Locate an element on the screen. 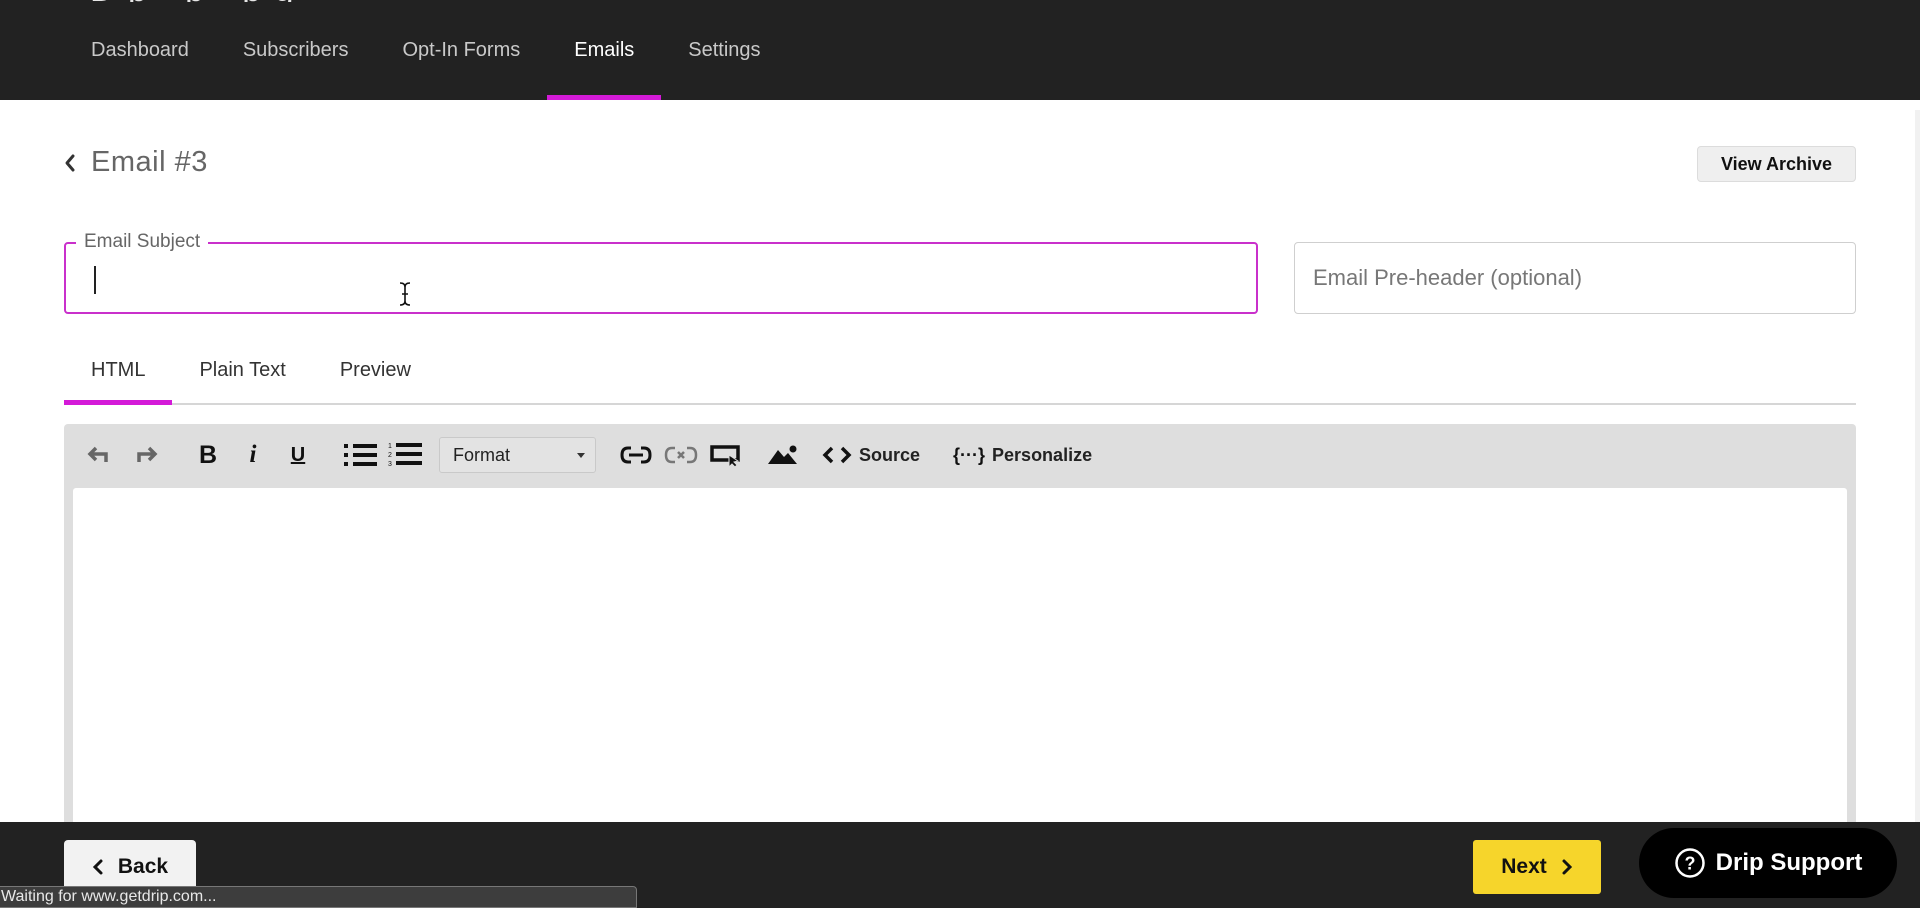  personalize-button: {···} Personalize is located at coordinates (1022, 455).